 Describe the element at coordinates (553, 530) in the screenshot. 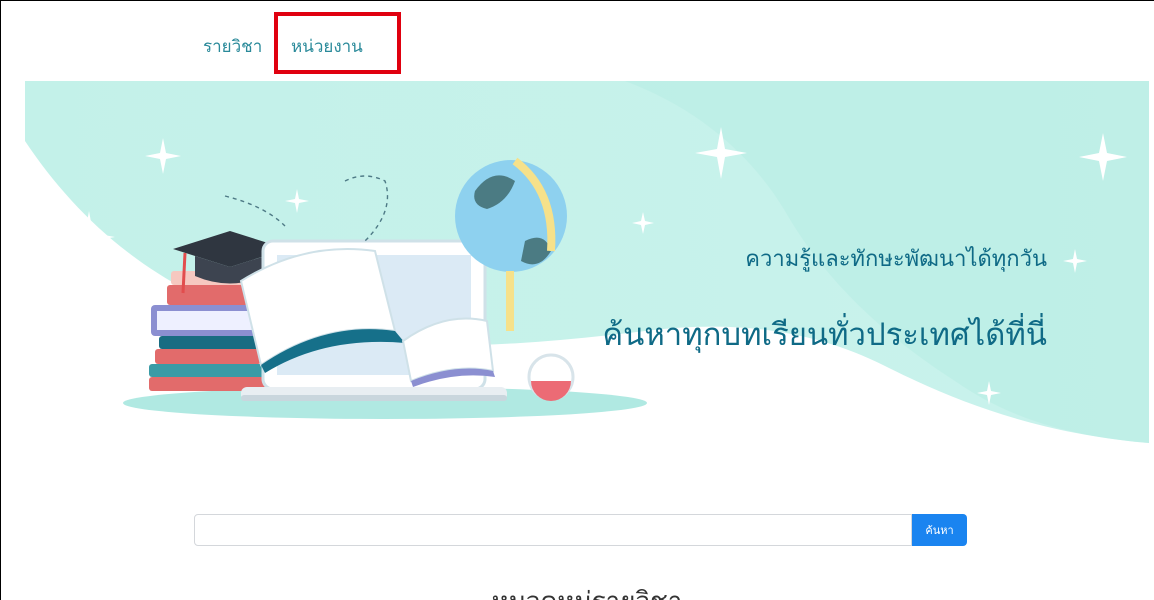

I see `search-input` at that location.